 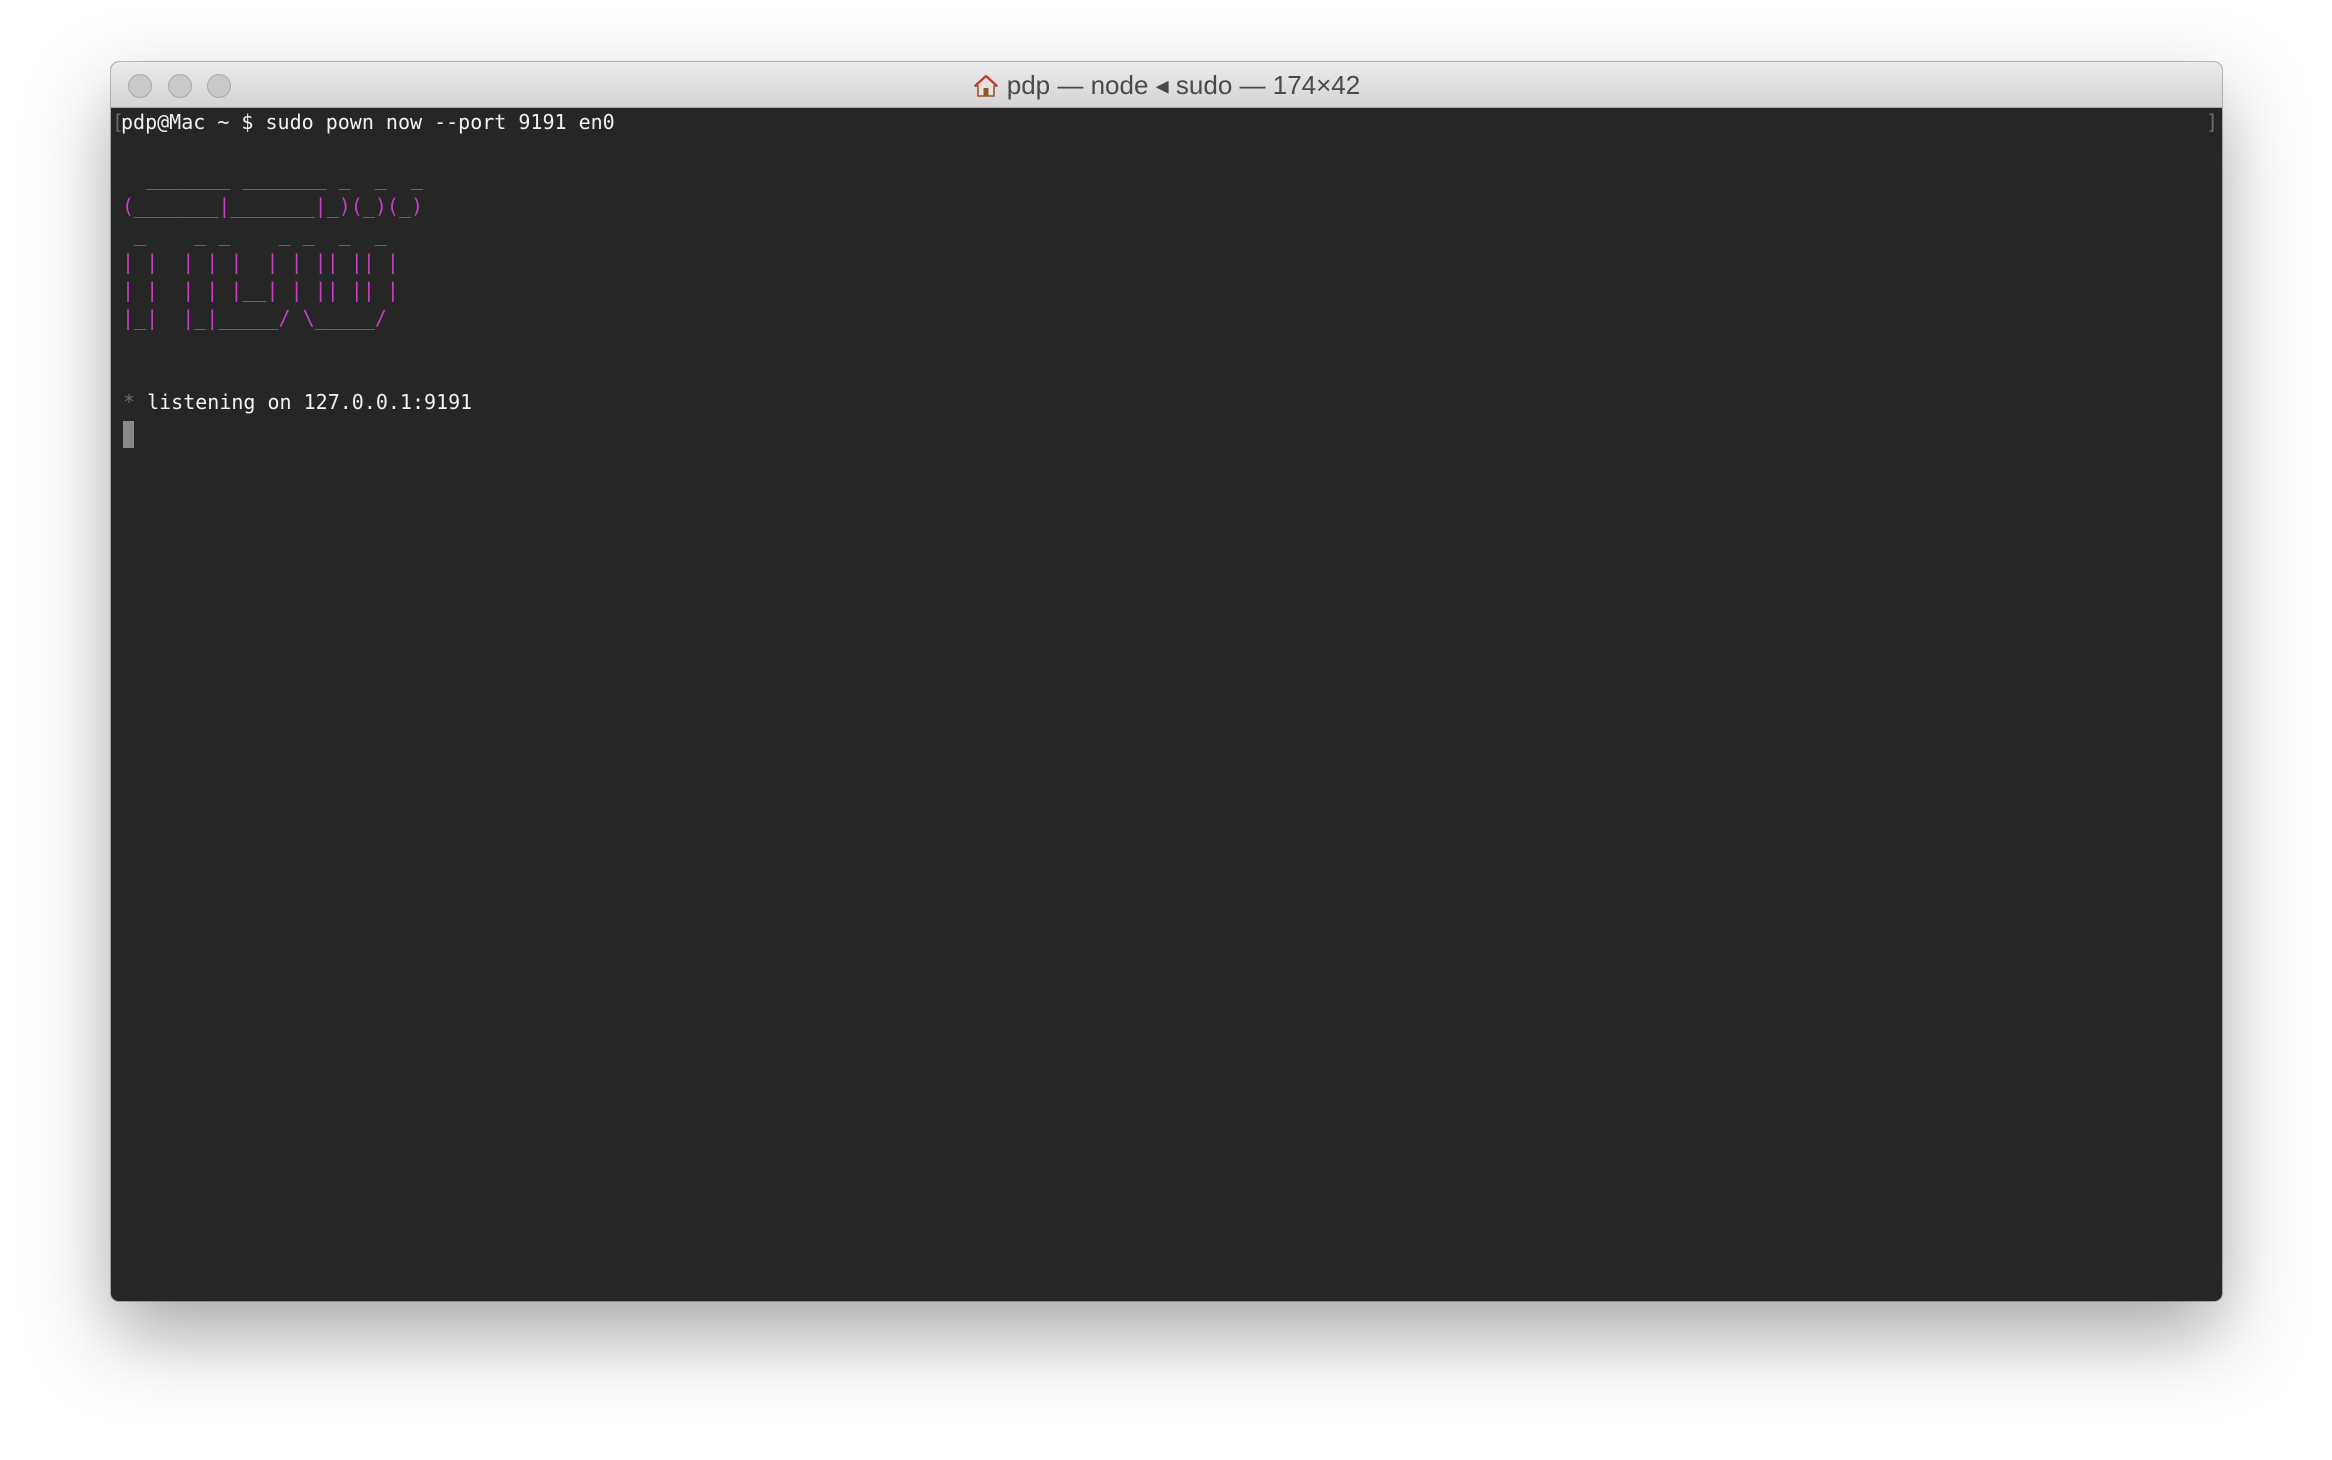 What do you see at coordinates (1183, 85) in the screenshot?
I see `window-title-text: pdp — node ◂ sudo — 174×42` at bounding box center [1183, 85].